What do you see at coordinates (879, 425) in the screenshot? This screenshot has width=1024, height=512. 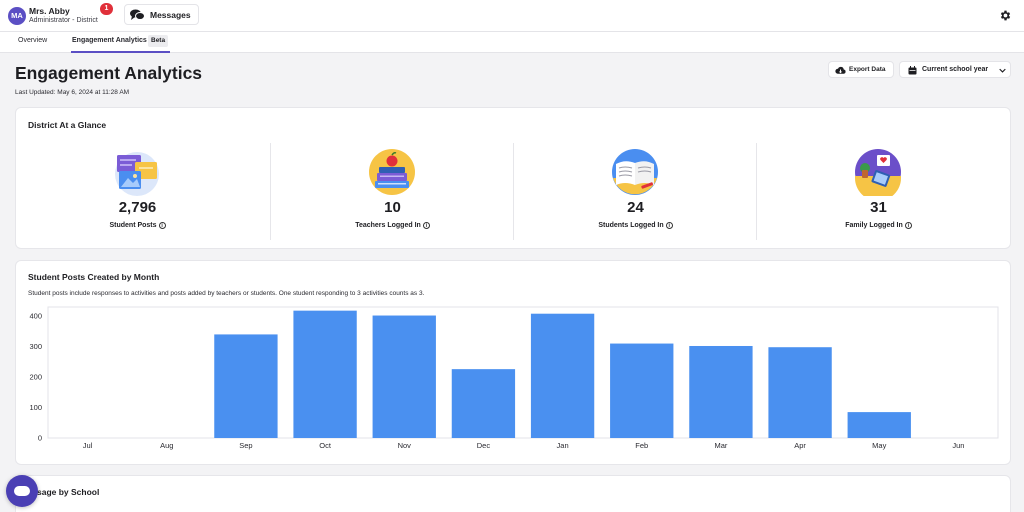 I see `bar-may` at bounding box center [879, 425].